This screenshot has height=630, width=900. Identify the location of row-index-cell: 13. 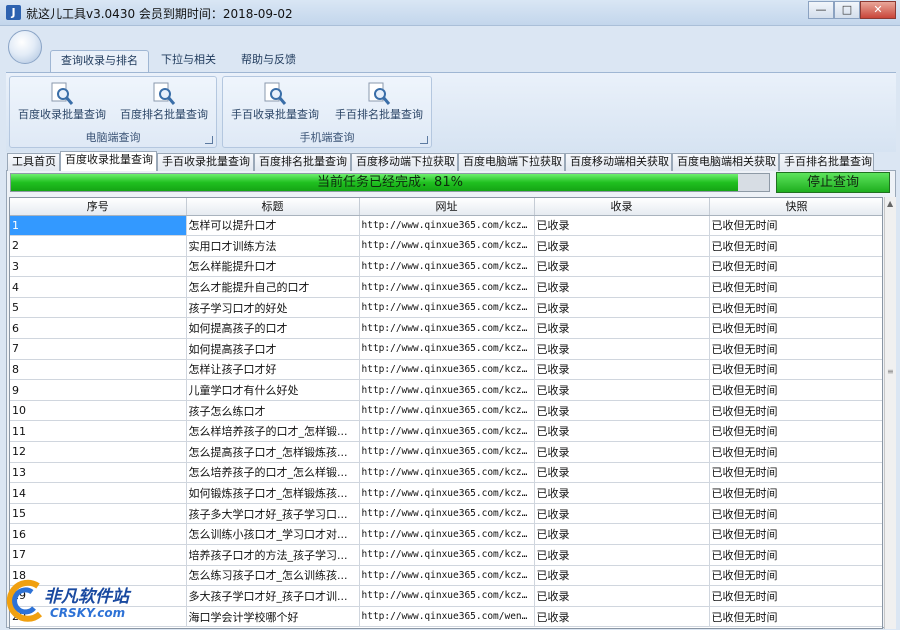
(98, 473).